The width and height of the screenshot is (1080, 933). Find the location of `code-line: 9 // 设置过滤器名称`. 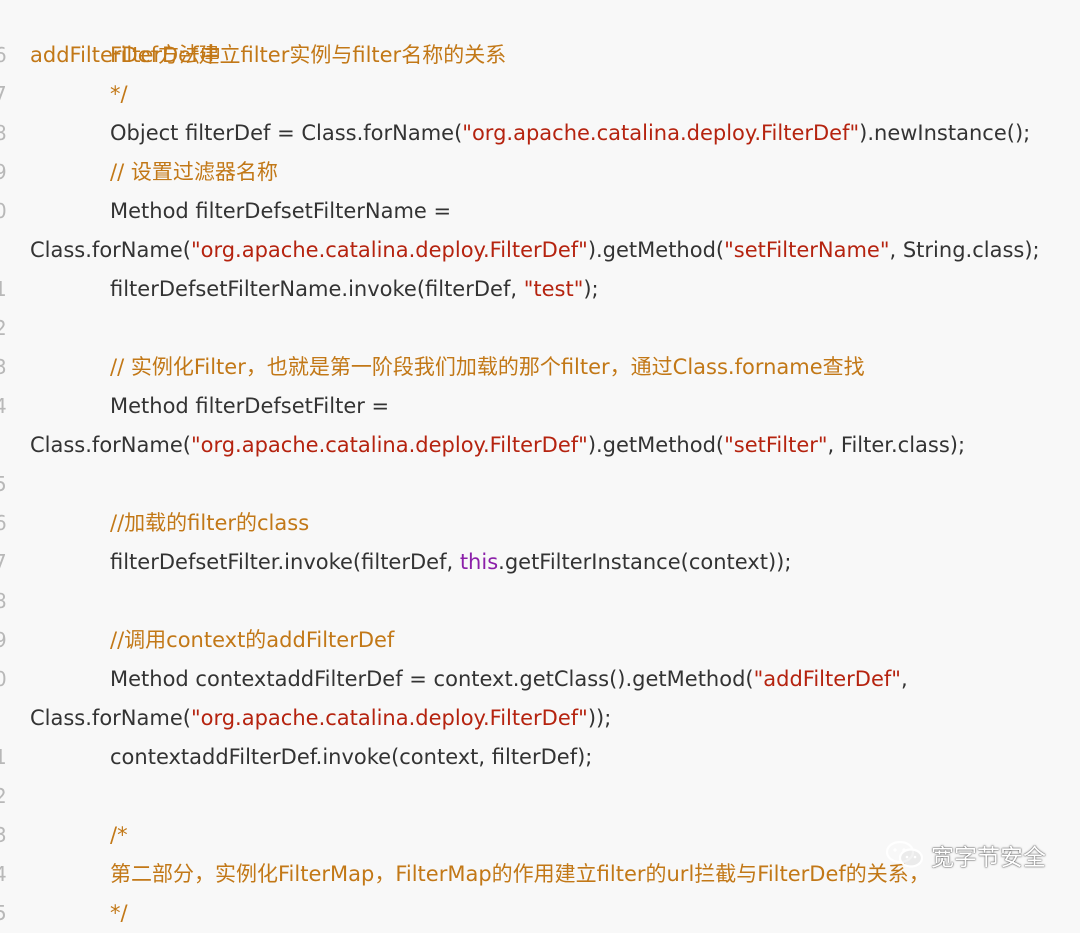

code-line: 9 // 设置过滤器名称 is located at coordinates (540, 172).